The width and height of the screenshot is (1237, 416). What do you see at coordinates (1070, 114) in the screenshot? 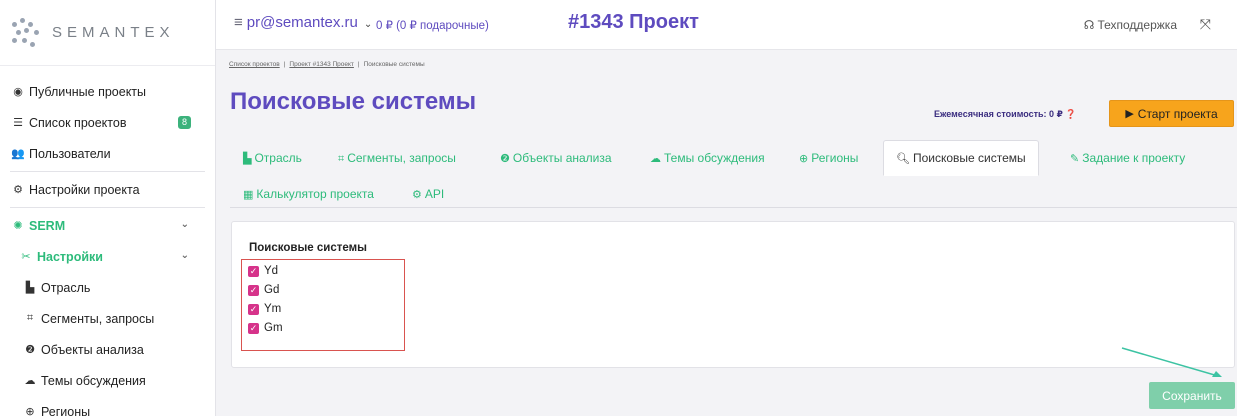
I see `help-icon: ❓` at bounding box center [1070, 114].